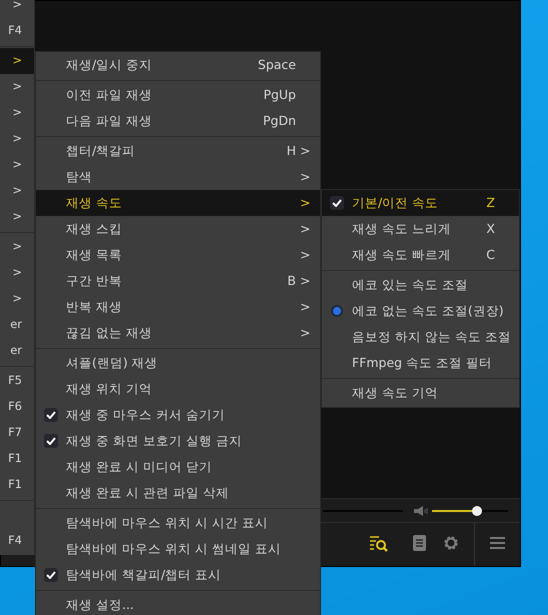  Describe the element at coordinates (178, 65) in the screenshot. I see `menu-item: 재생/일시 중지 Space` at that location.